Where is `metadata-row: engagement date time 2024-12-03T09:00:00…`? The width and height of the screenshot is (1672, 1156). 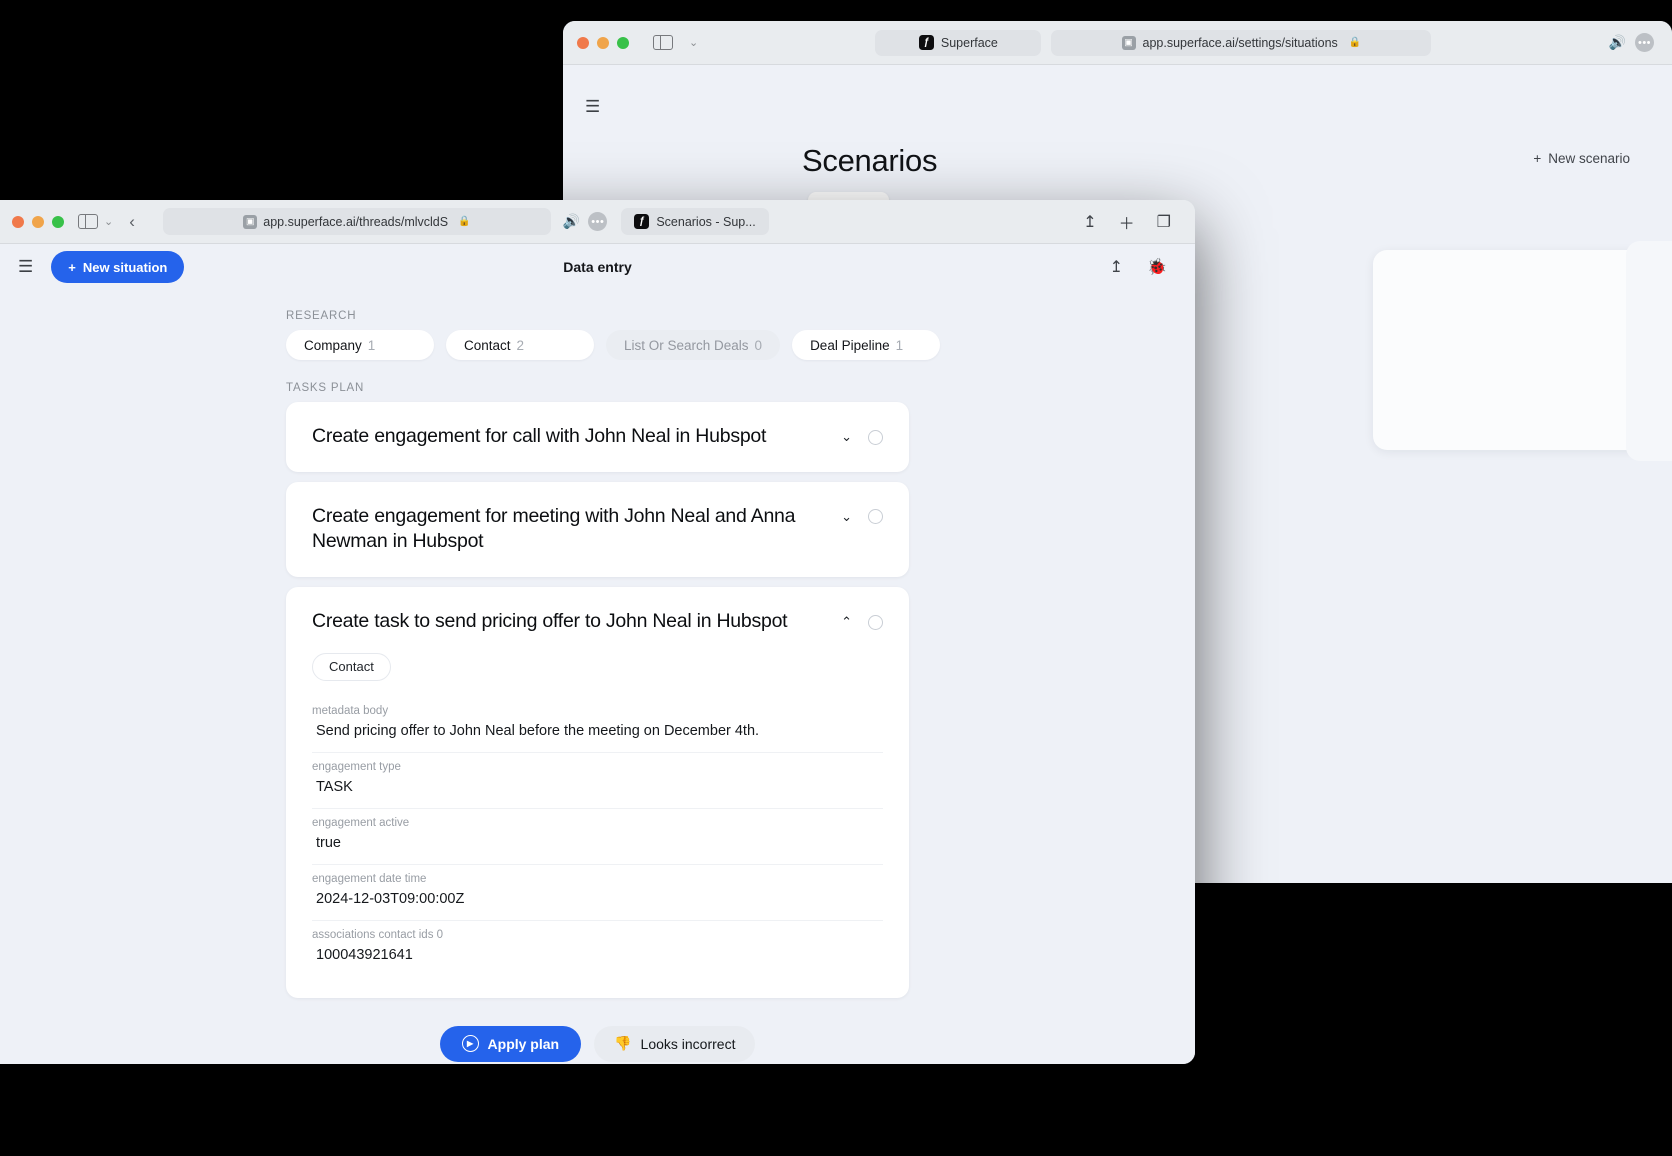
metadata-row: engagement date time 2024-12-03T09:00:00… is located at coordinates (597, 893).